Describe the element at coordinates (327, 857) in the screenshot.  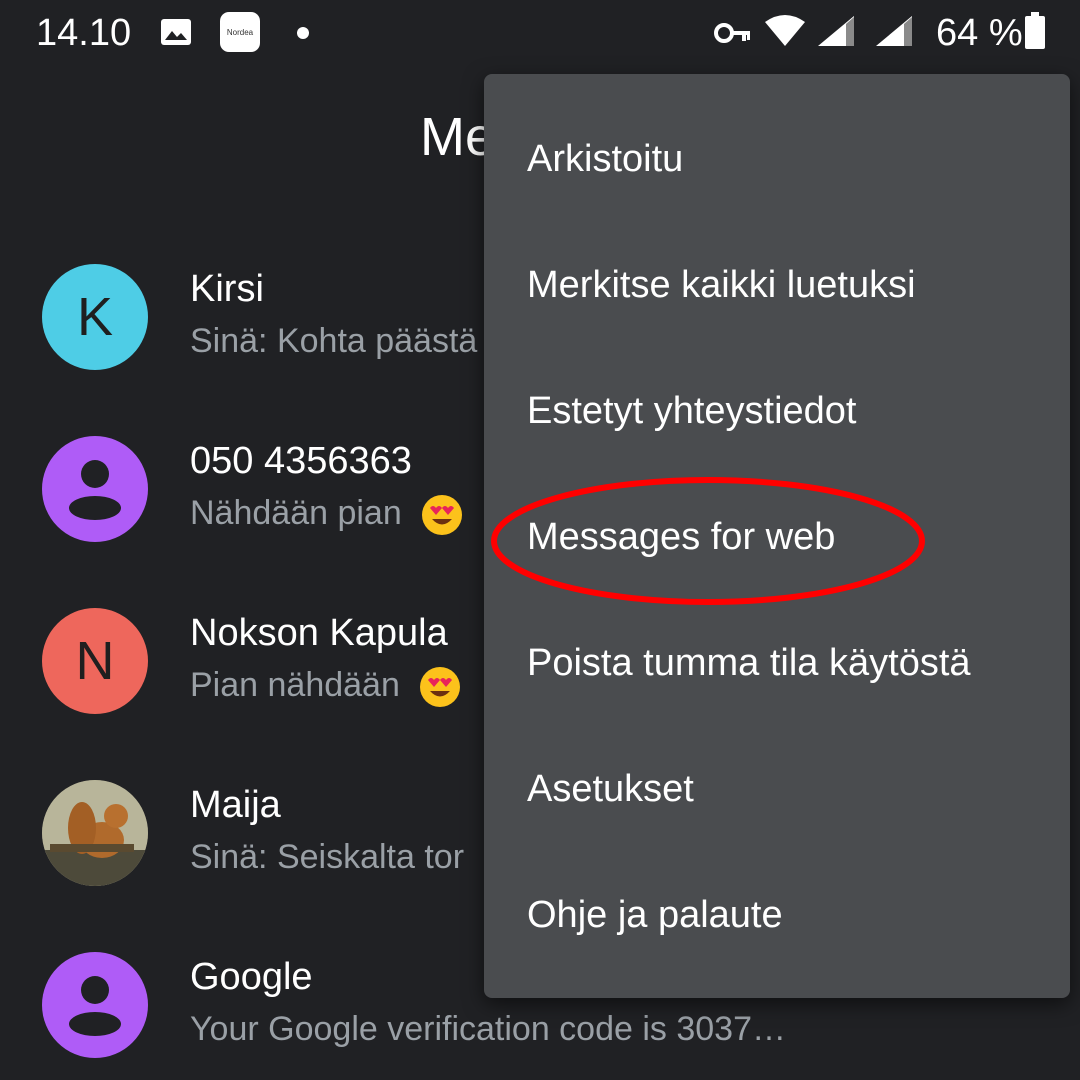
I see `conversation-snippet: Sinä: Seiskalta tor` at that location.